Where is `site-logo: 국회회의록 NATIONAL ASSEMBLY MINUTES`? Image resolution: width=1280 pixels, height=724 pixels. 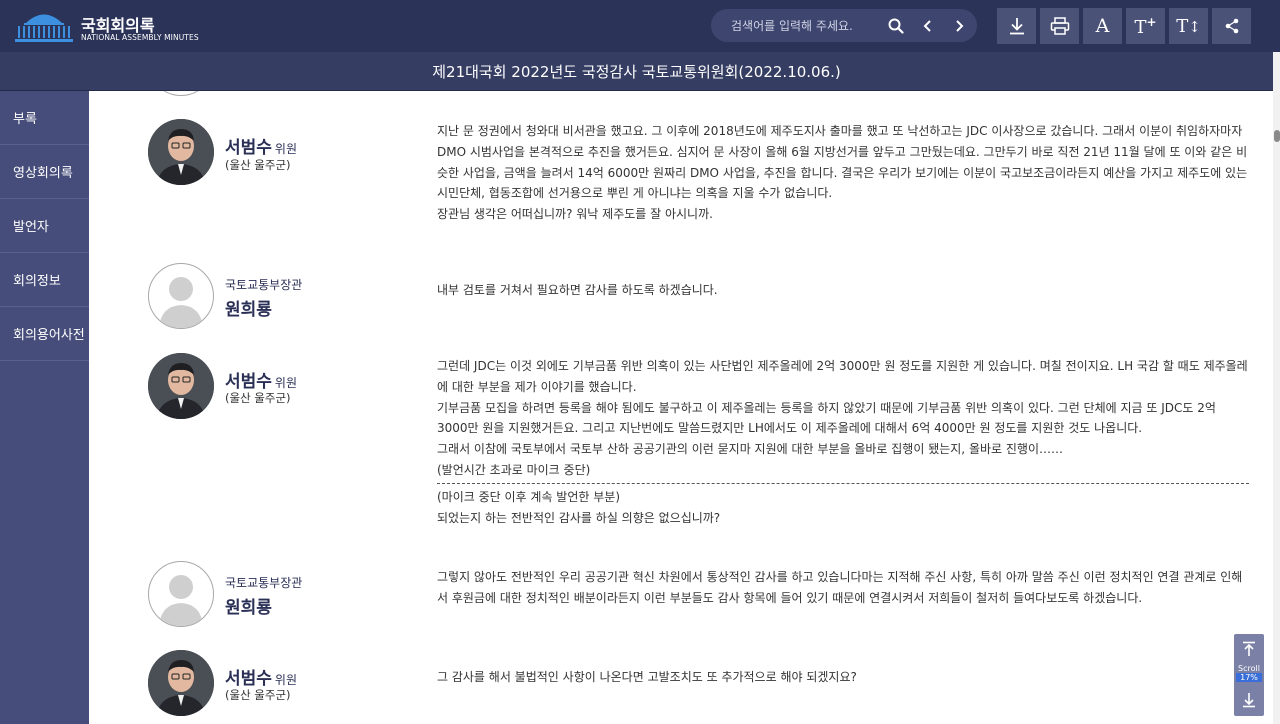
site-logo: 국회회의록 NATIONAL ASSEMBLY MINUTES is located at coordinates (112, 27).